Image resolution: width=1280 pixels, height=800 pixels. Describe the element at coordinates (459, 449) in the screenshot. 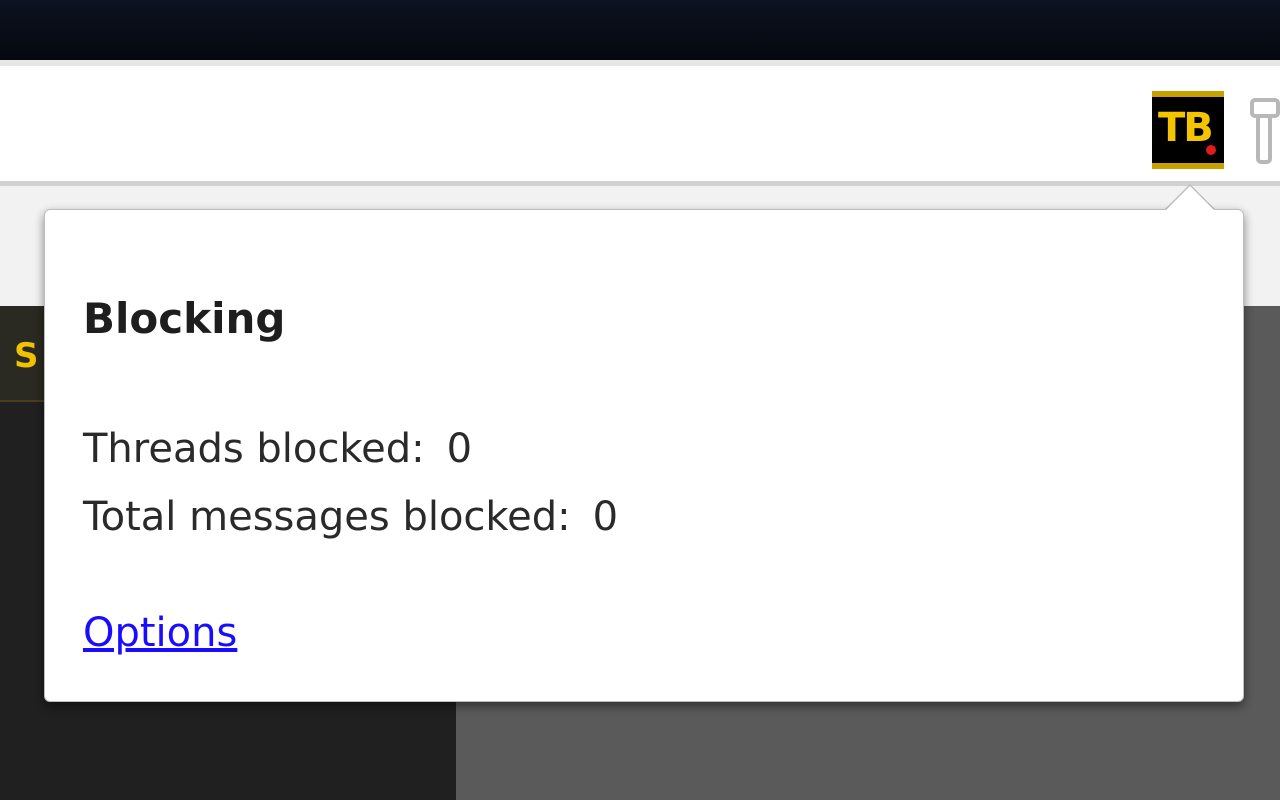

I see `threads-blocked-value: 0` at that location.